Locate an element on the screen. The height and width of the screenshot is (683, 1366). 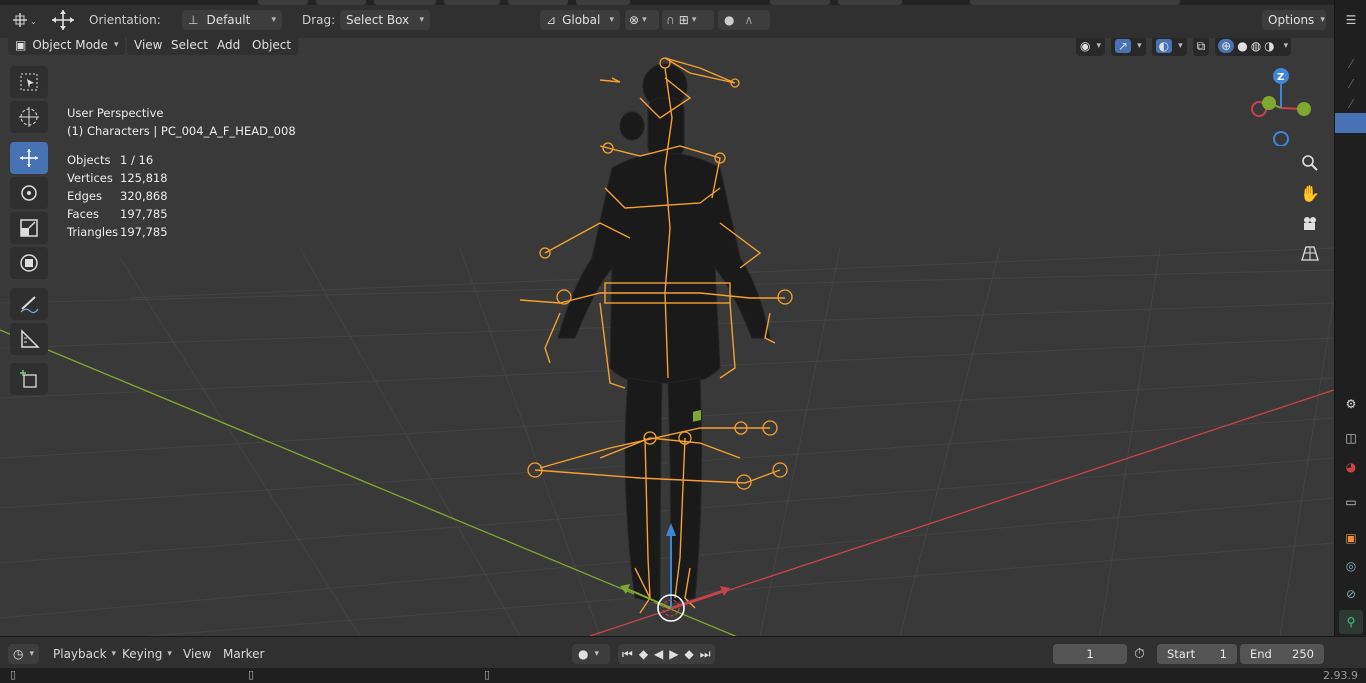
pivot-icon: ⌄ is located at coordinates (25, 20).